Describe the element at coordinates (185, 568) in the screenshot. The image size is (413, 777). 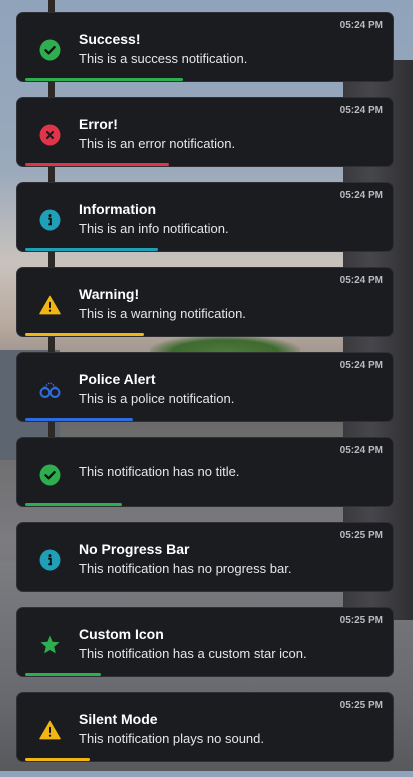
I see `notification-message: This notification has no progress bar.` at that location.